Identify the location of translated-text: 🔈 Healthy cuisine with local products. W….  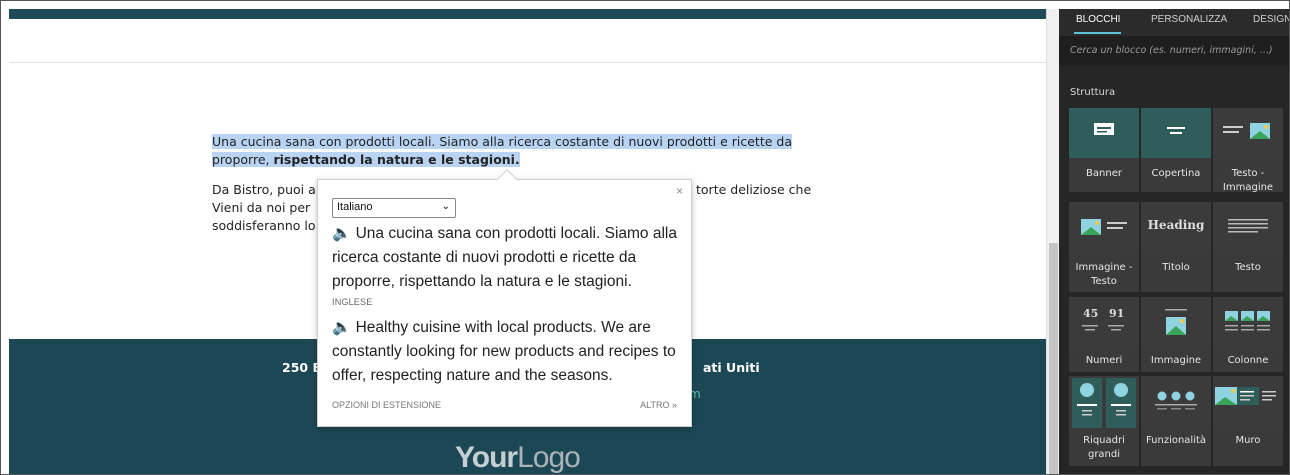
(509, 352).